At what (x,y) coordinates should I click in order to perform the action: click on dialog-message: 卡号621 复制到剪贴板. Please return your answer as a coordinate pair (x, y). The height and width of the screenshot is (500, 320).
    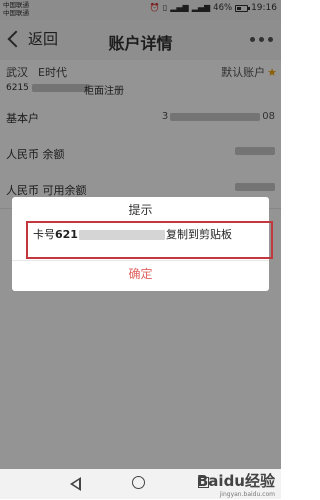
    Looking at the image, I should click on (149, 240).